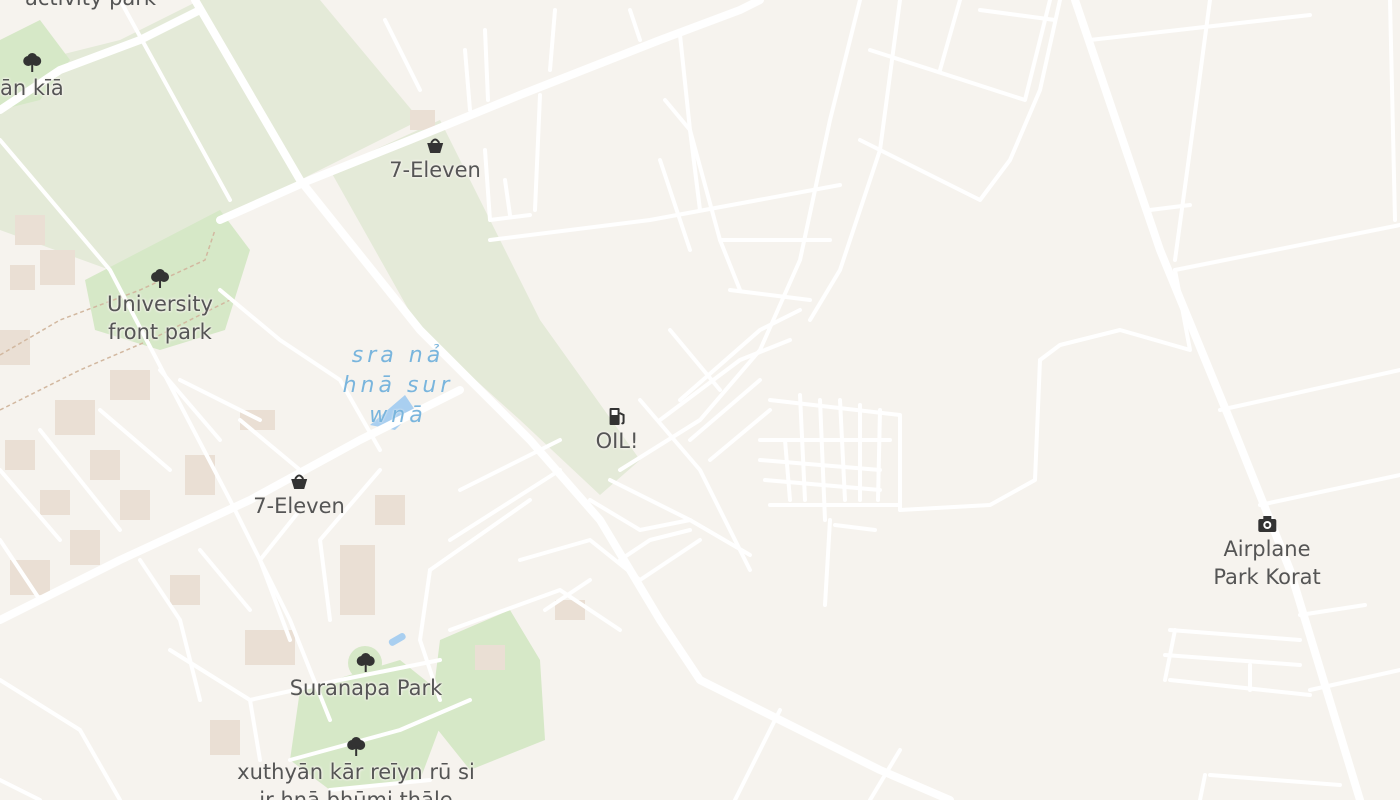 Image resolution: width=1400 pixels, height=800 pixels. What do you see at coordinates (90, 5) in the screenshot?
I see `activity-park-label: activity park` at bounding box center [90, 5].